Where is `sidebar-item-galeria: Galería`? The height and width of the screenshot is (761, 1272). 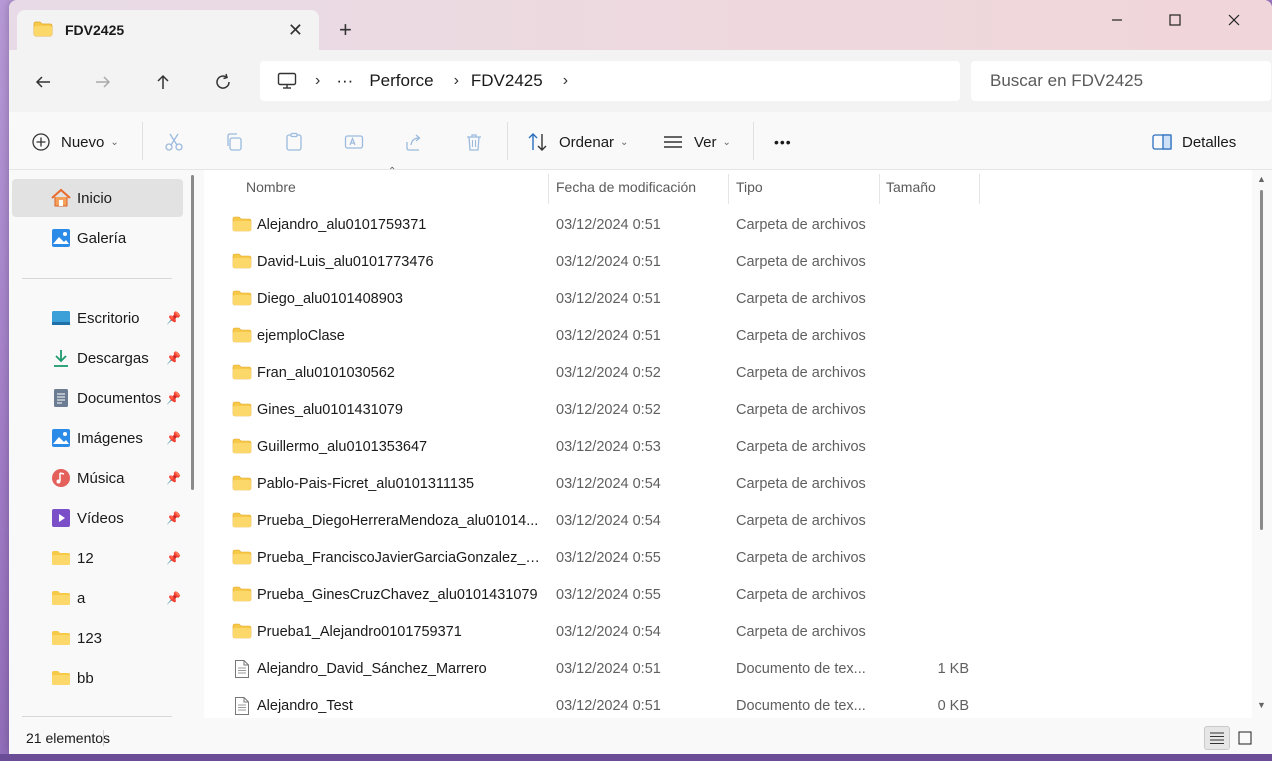
sidebar-item-galeria: Galería is located at coordinates (97, 238).